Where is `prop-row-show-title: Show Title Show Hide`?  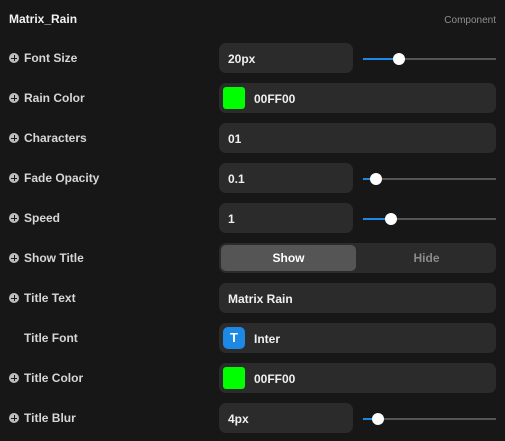
prop-row-show-title: Show Title Show Hide is located at coordinates (252, 258).